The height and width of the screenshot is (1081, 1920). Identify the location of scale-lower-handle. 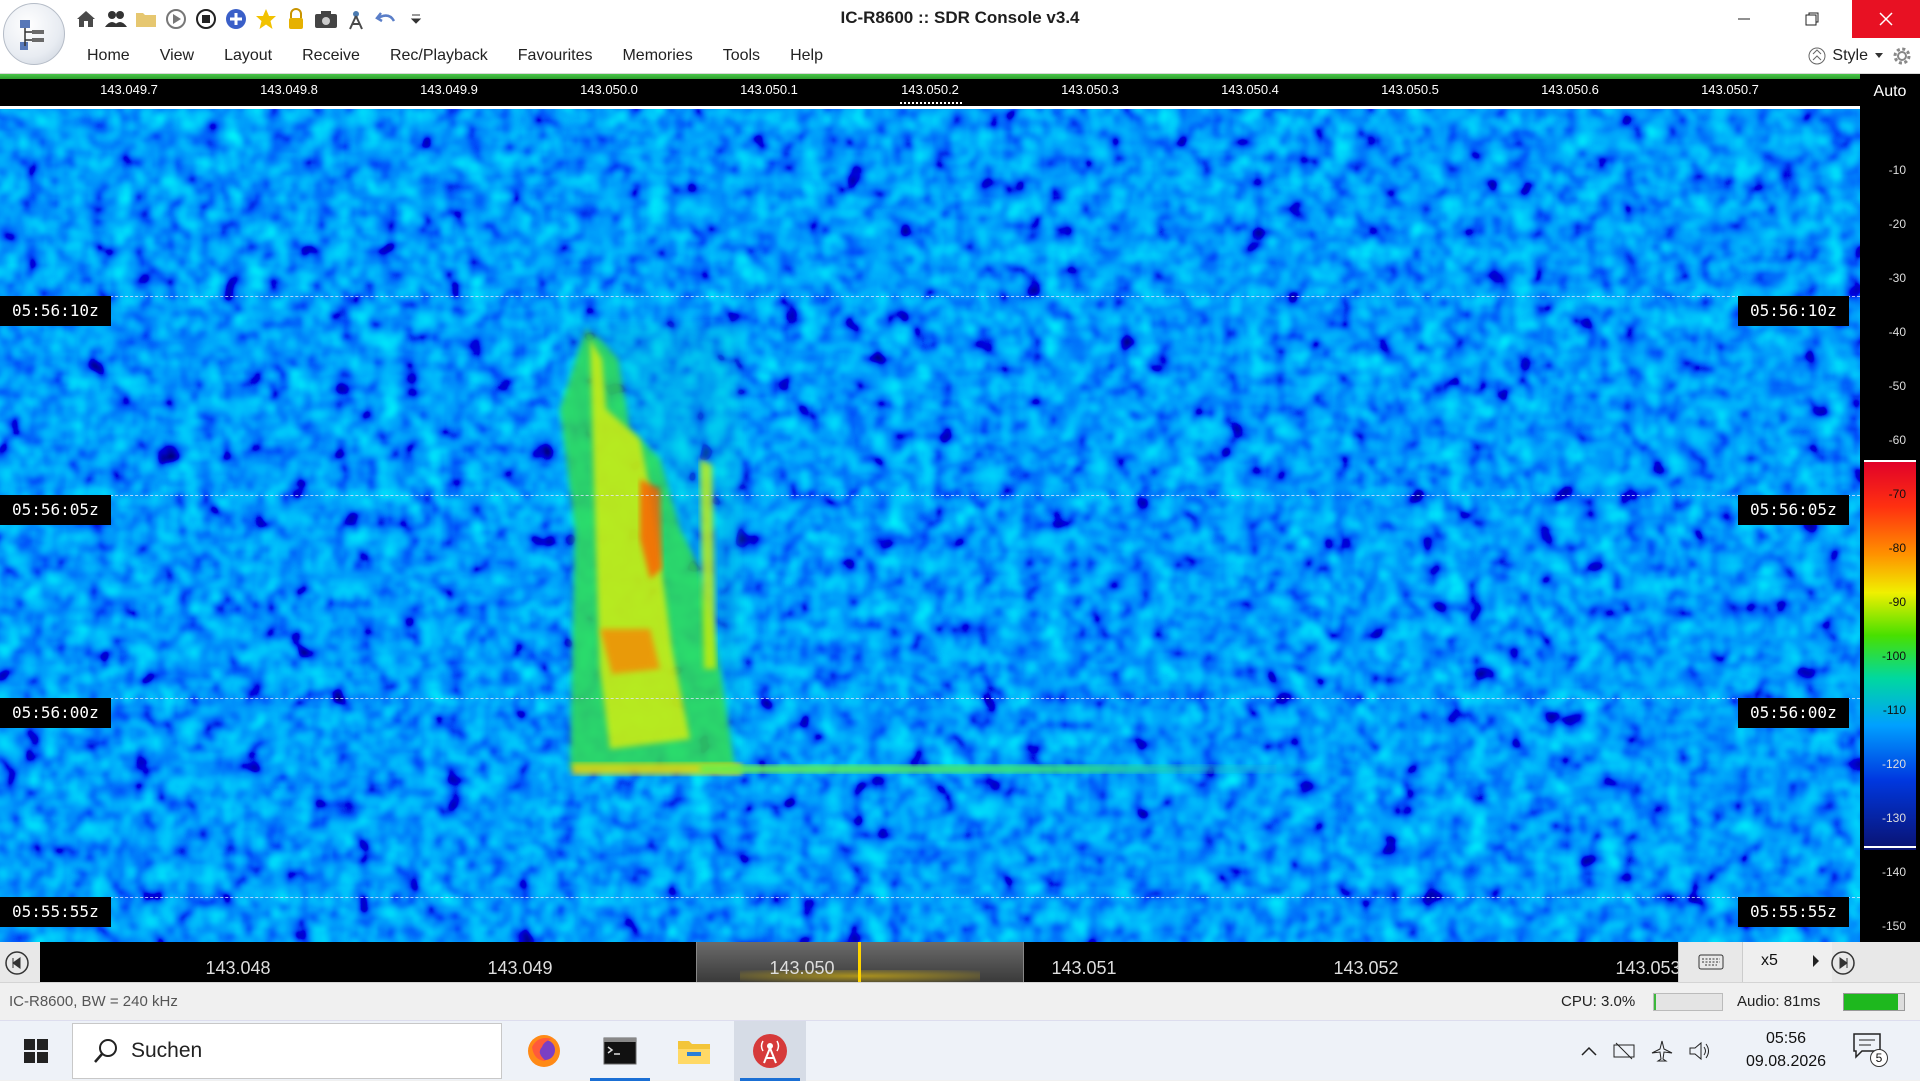
(1890, 847).